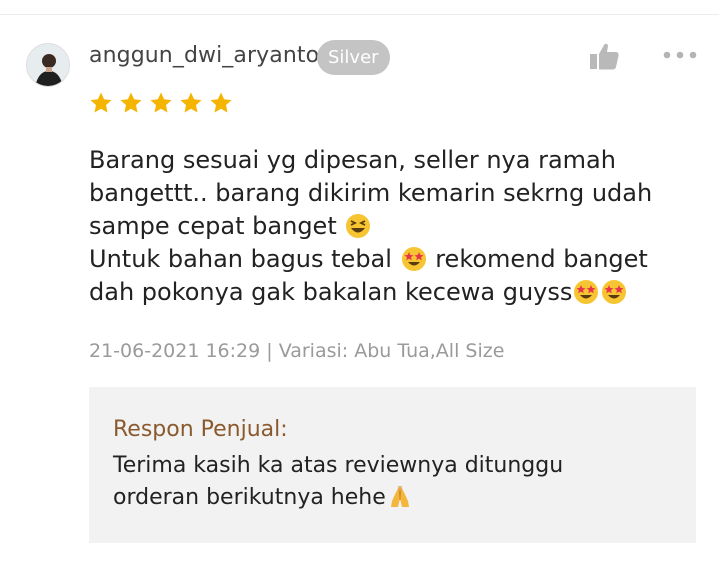  What do you see at coordinates (338, 465) in the screenshot?
I see `seller-response-line: Terima kasih ka atas reviewnya ditunggu` at bounding box center [338, 465].